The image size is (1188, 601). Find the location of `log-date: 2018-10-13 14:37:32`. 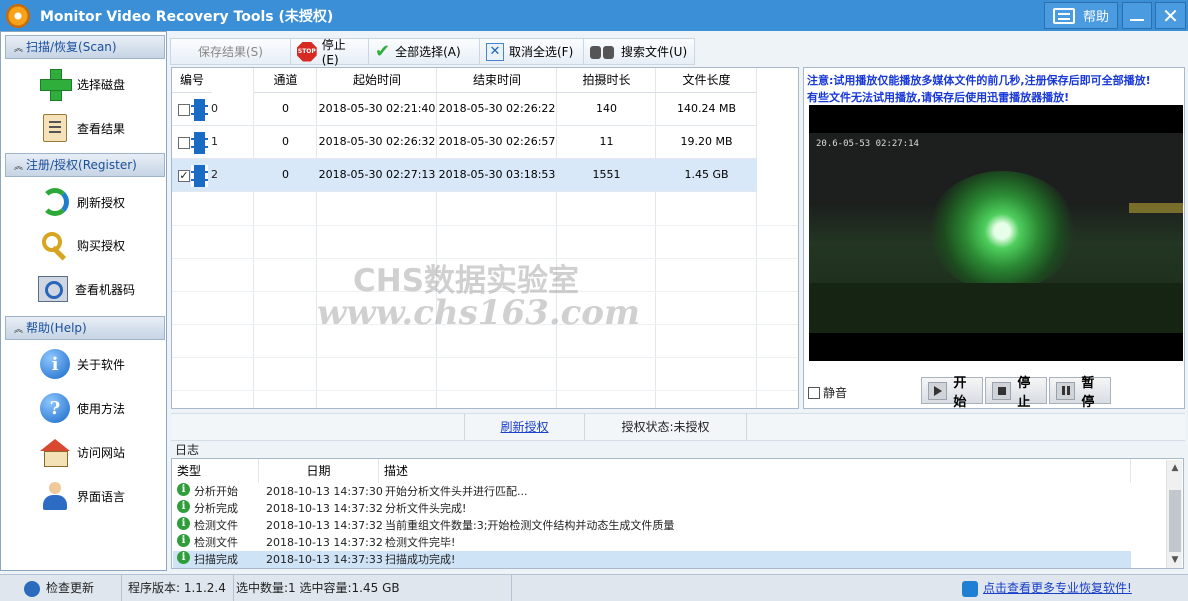

log-date: 2018-10-13 14:37:32 is located at coordinates (324, 525).